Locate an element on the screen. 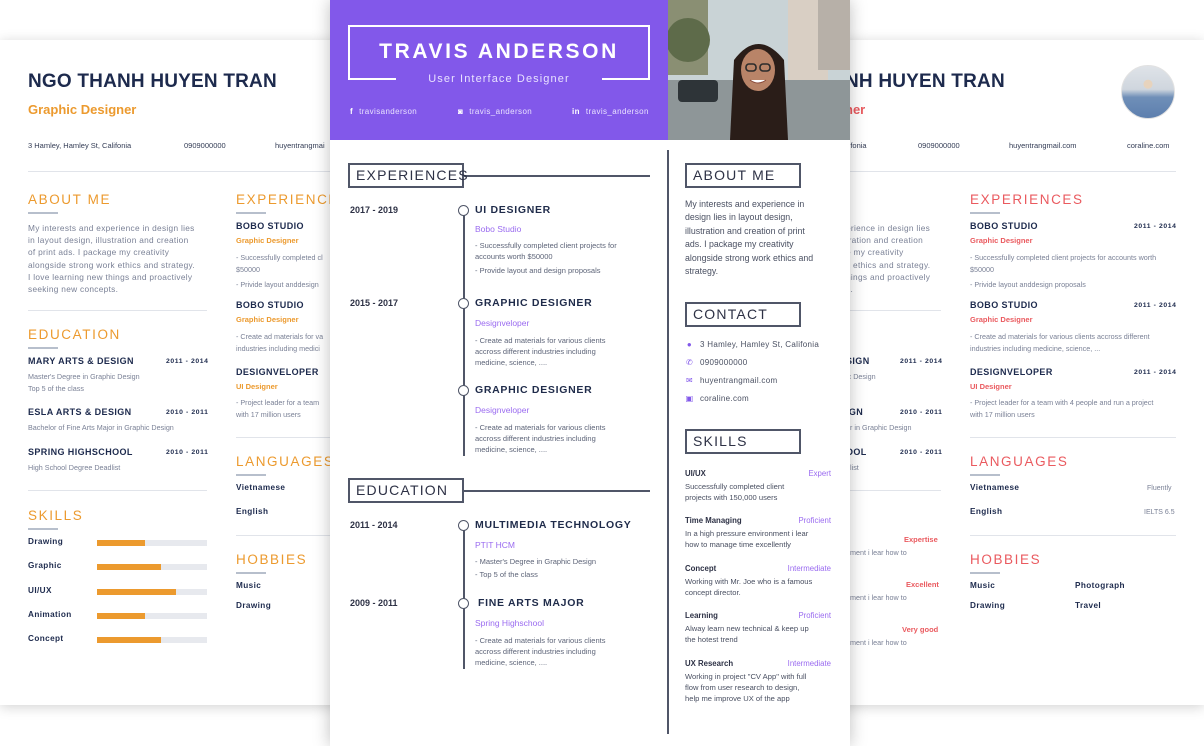 The image size is (1204, 746). skill-name: Concept is located at coordinates (46, 639).